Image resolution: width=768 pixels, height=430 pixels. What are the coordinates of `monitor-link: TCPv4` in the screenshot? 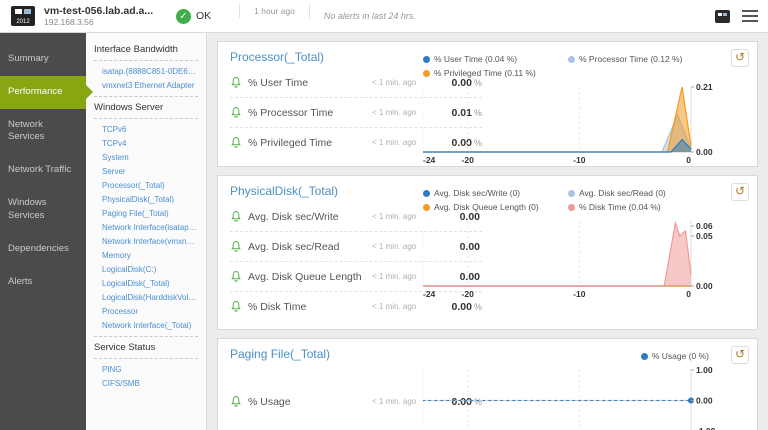 It's located at (146, 143).